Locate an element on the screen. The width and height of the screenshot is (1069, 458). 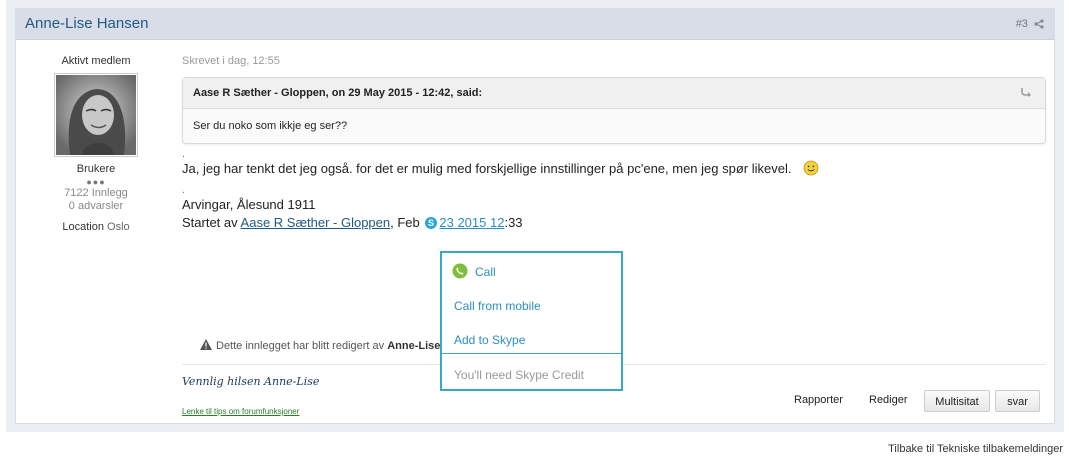
skype-call-option: Call is located at coordinates (485, 272).